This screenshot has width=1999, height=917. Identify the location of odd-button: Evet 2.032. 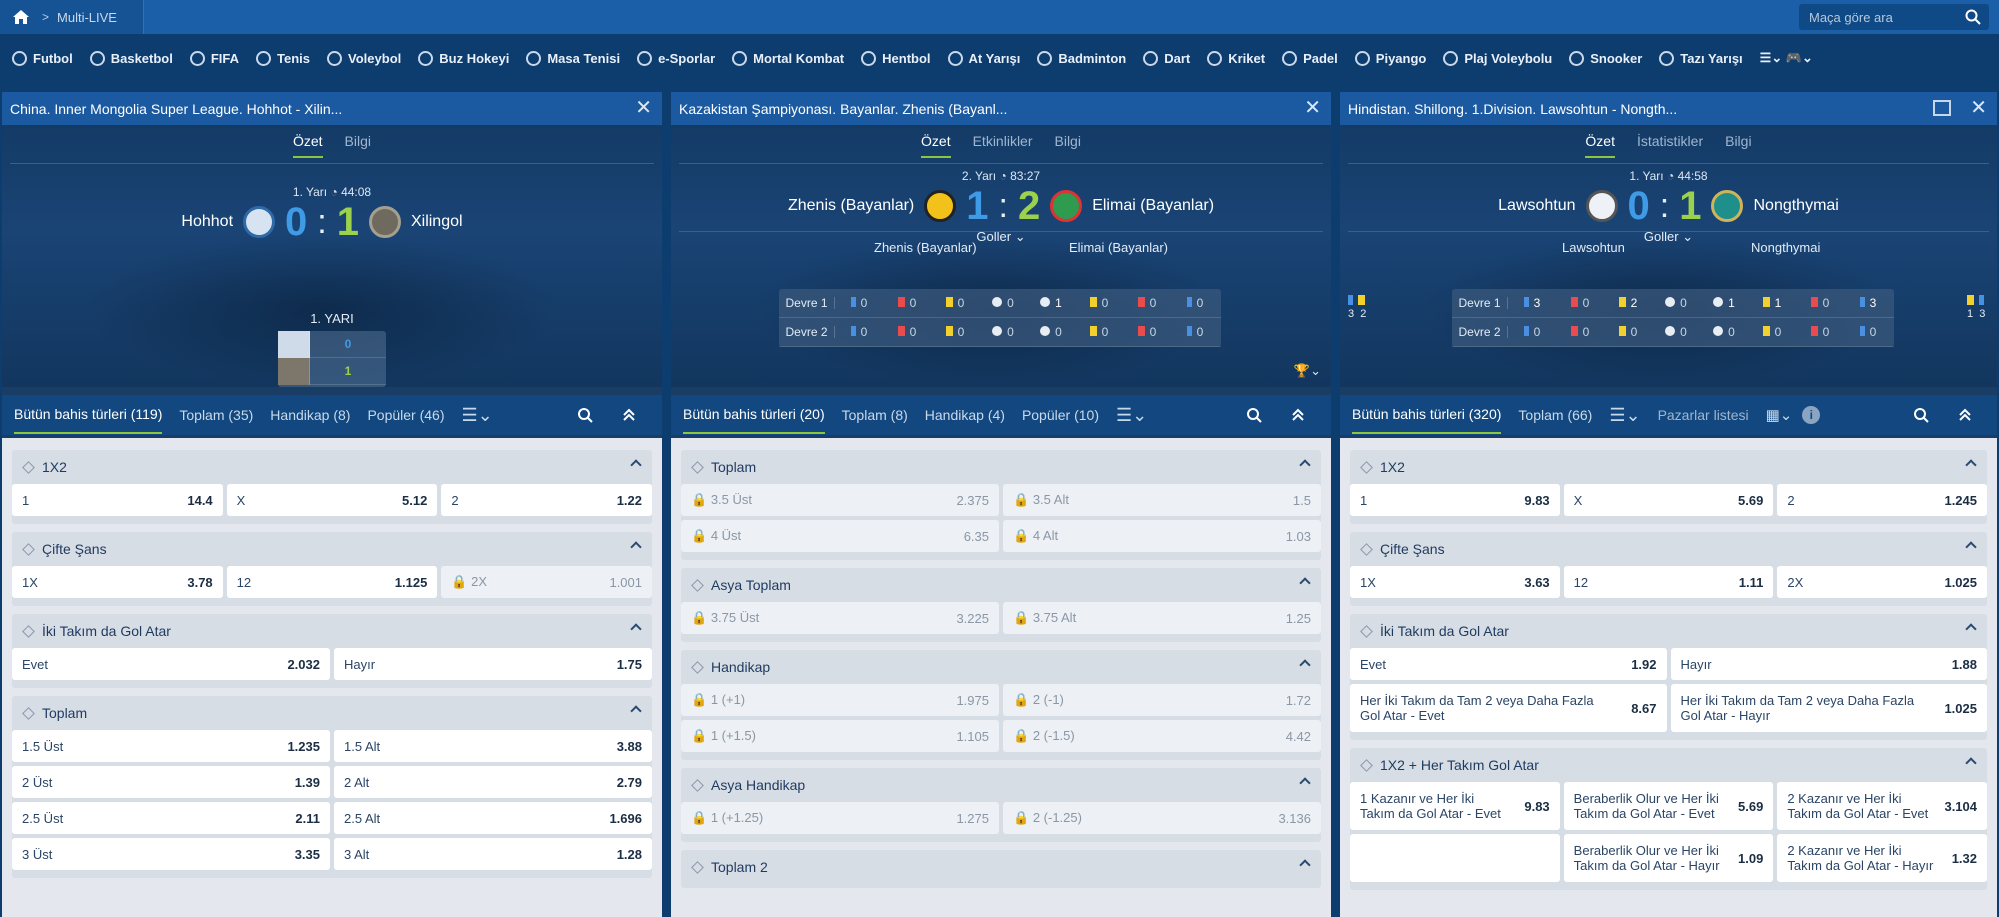
(171, 664).